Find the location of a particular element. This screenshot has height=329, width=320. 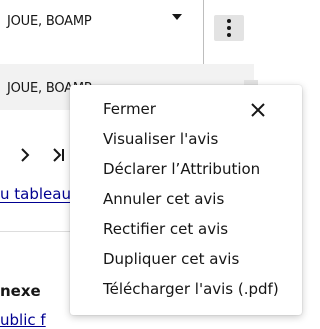

kebab-icon is located at coordinates (229, 28).